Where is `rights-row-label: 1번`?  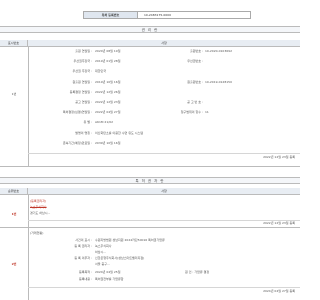
rights-row-label: 1번 is located at coordinates (14, 94).